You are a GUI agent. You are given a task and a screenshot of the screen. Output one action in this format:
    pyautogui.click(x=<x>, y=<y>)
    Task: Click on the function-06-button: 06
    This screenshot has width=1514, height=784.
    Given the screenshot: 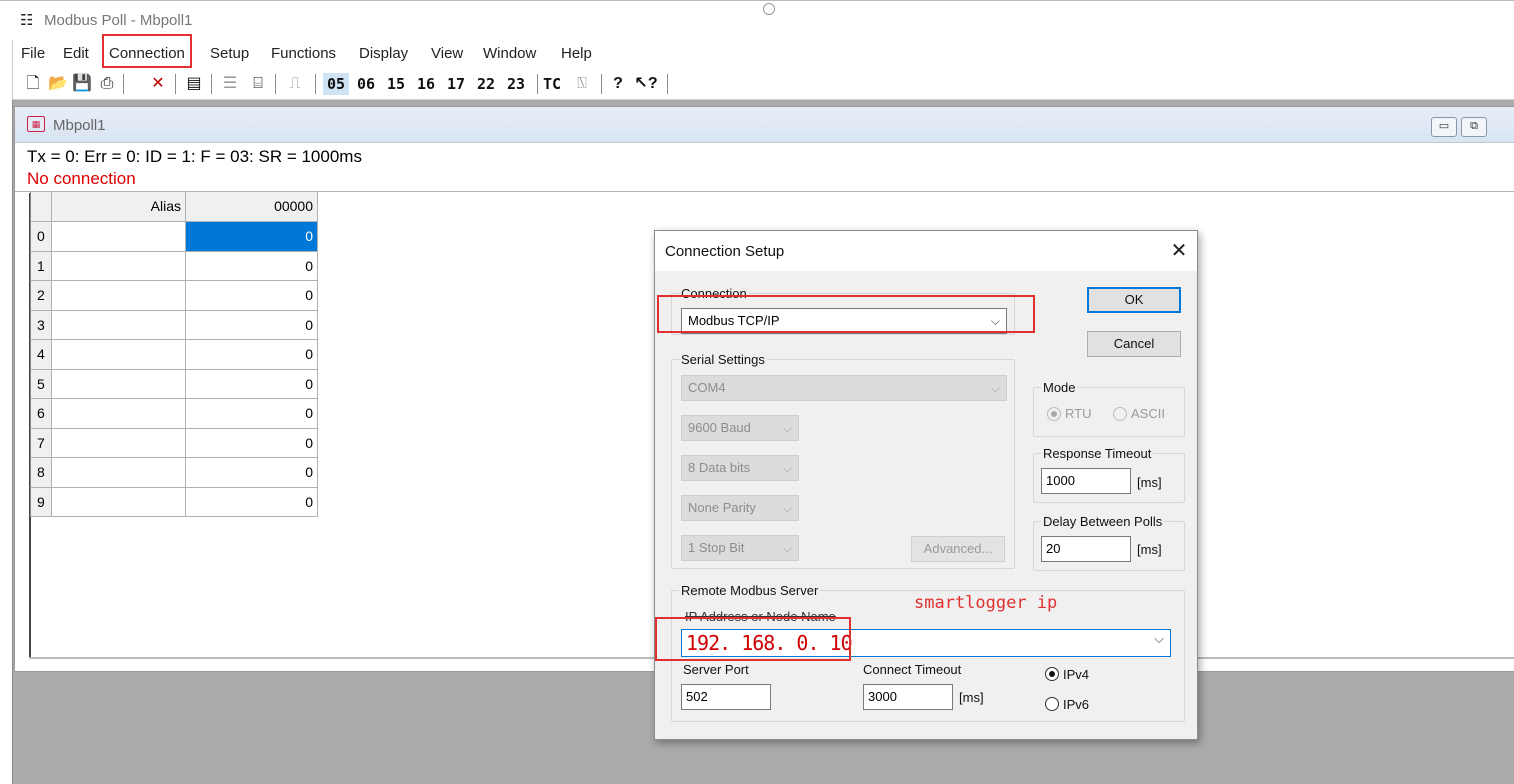 What is the action you would take?
    pyautogui.click(x=366, y=84)
    